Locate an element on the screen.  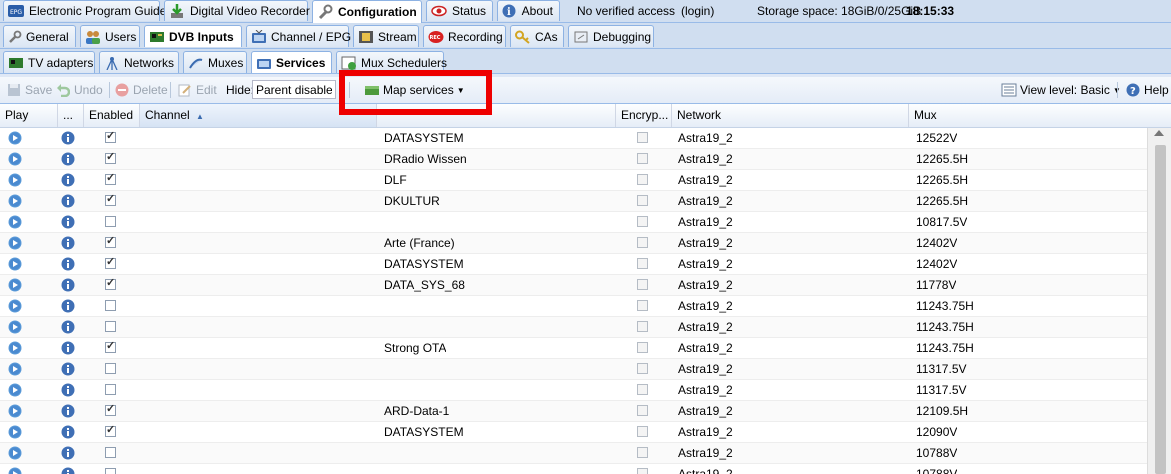
table-row: DATA_SYS_68 Astra19_2 11778V is located at coordinates (573, 285).